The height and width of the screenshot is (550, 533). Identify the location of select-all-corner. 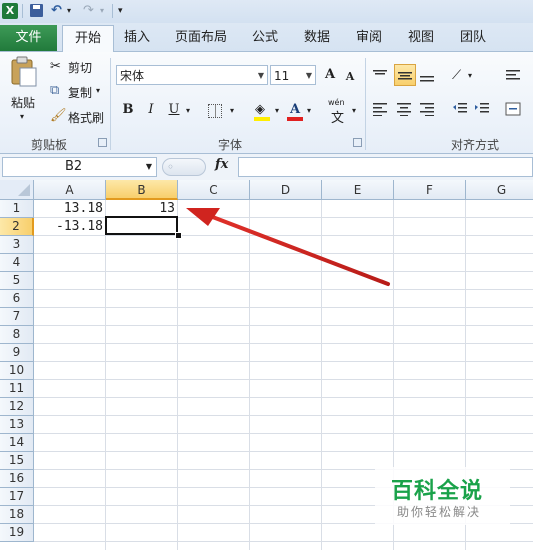
(17, 190).